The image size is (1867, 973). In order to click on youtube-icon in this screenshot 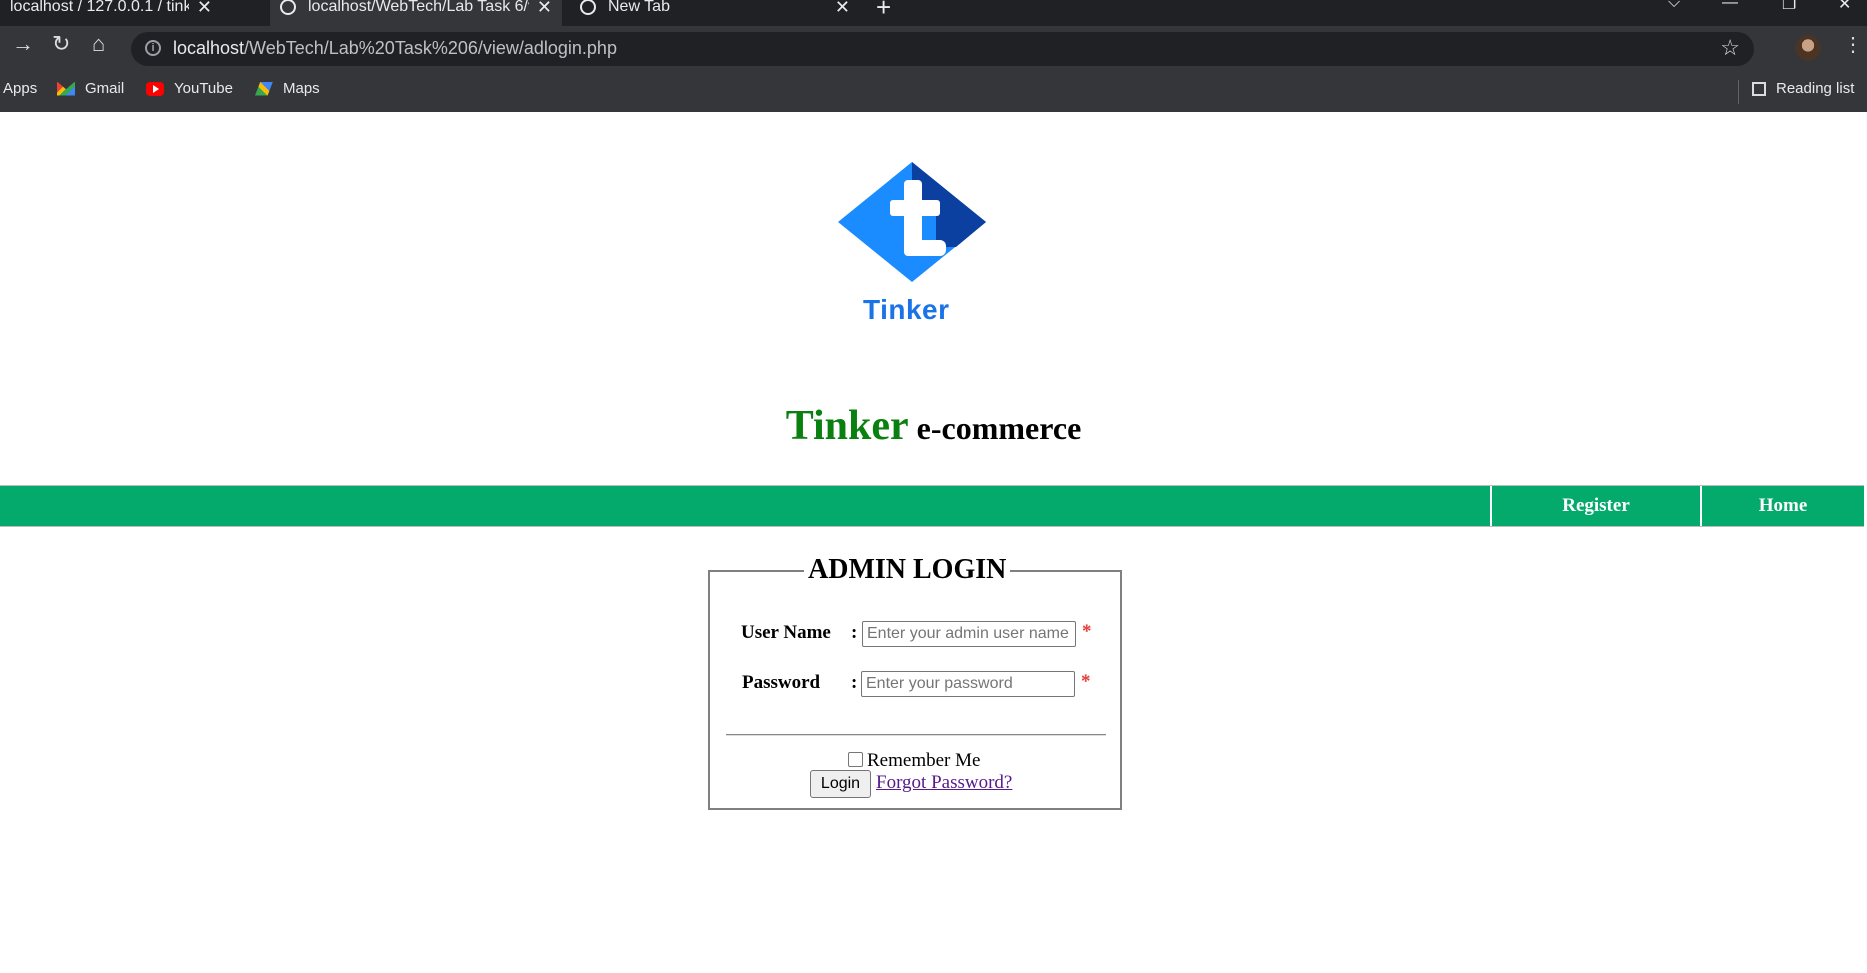, I will do `click(155, 88)`.